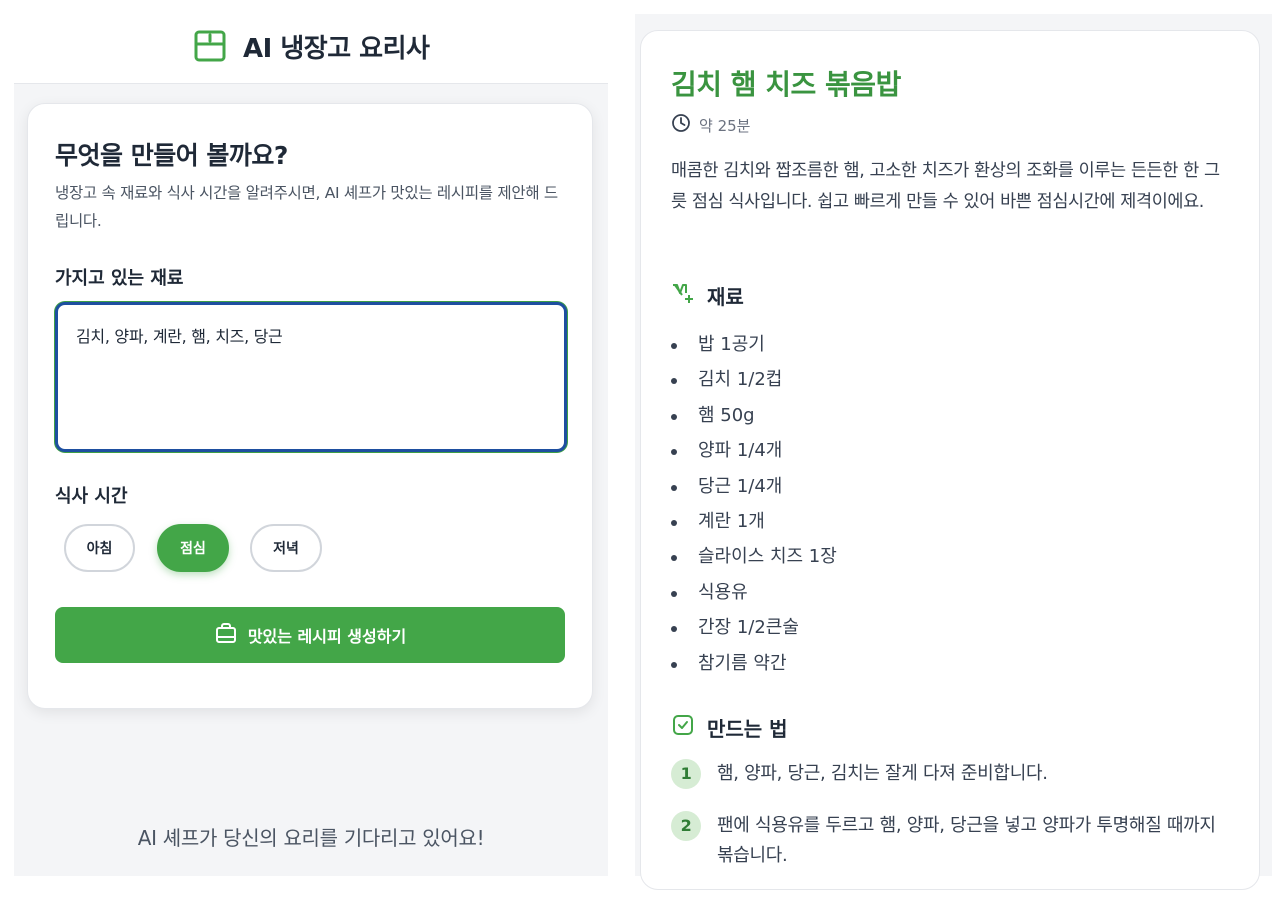 The width and height of the screenshot is (1280, 904). I want to click on shopping-bag-icon, so click(226, 635).